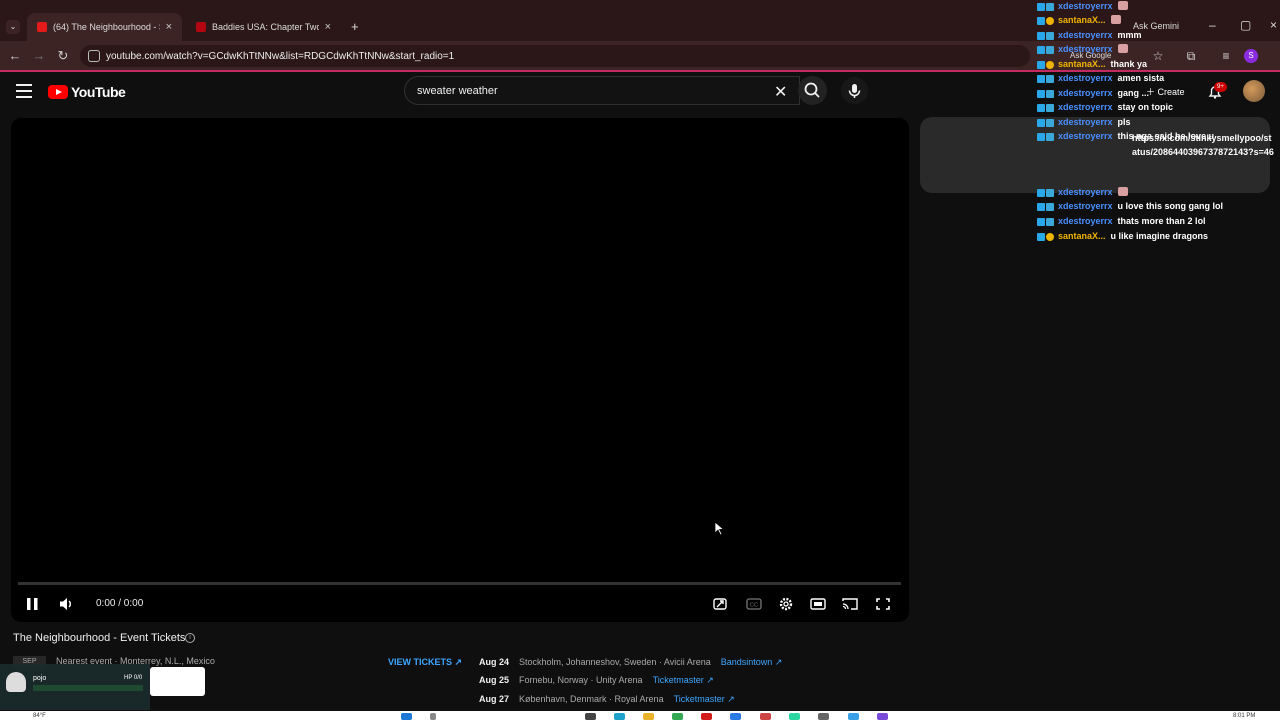 This screenshot has height=720, width=1280. Describe the element at coordinates (457, 90) in the screenshot. I see `search-input-value: sweater weather` at that location.